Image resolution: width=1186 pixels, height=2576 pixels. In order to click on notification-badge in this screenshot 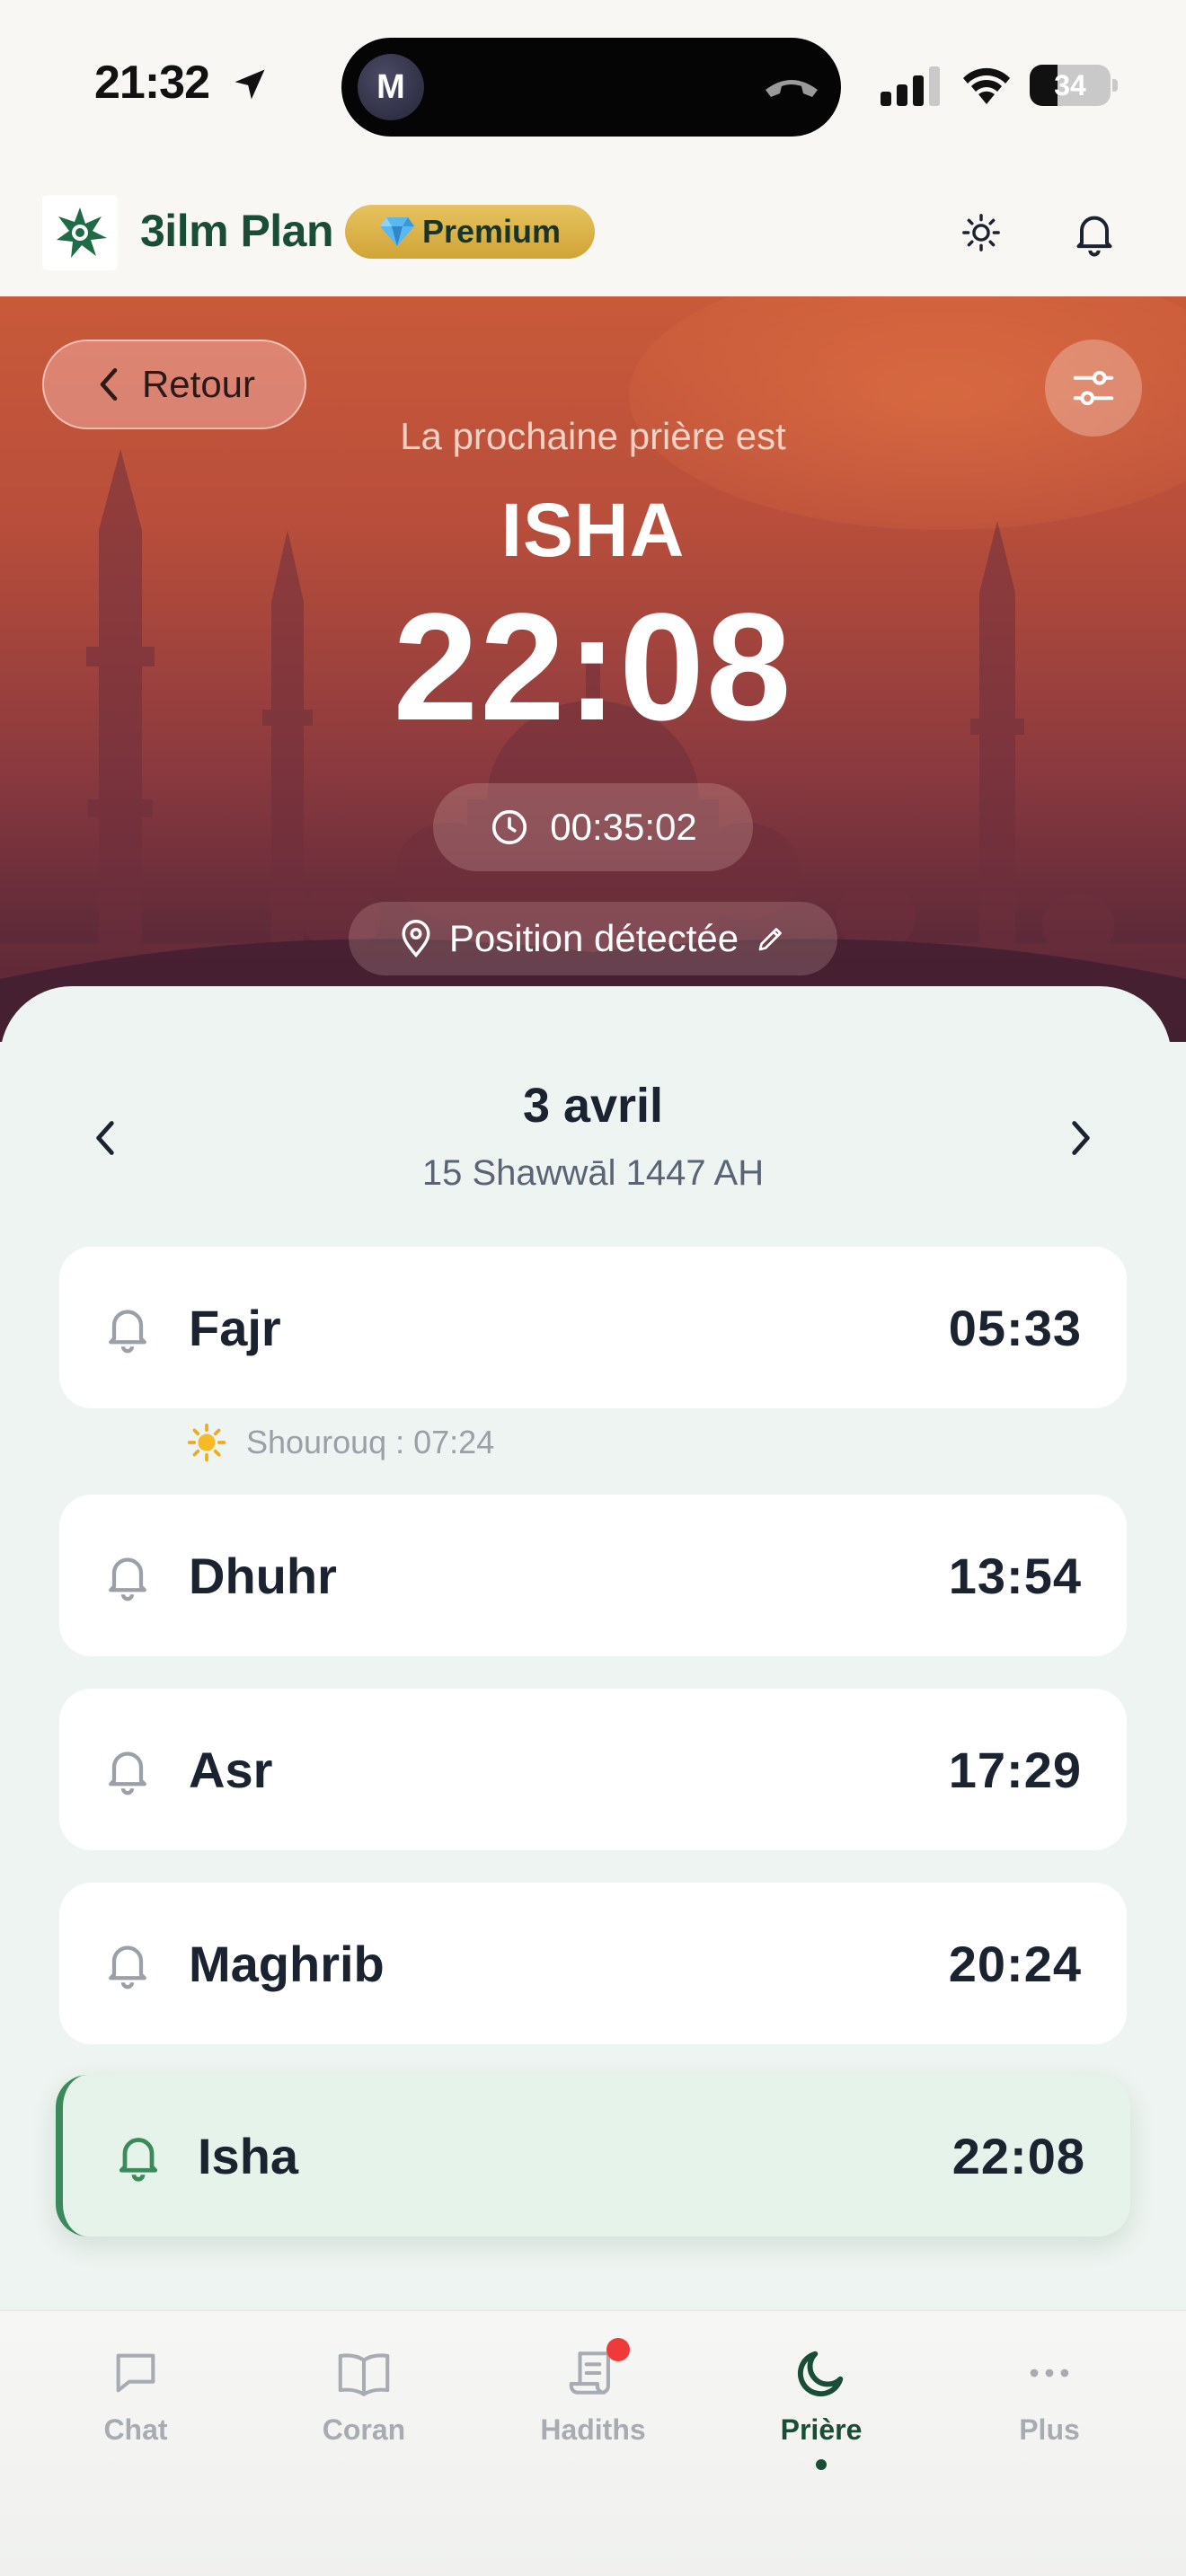, I will do `click(618, 2349)`.